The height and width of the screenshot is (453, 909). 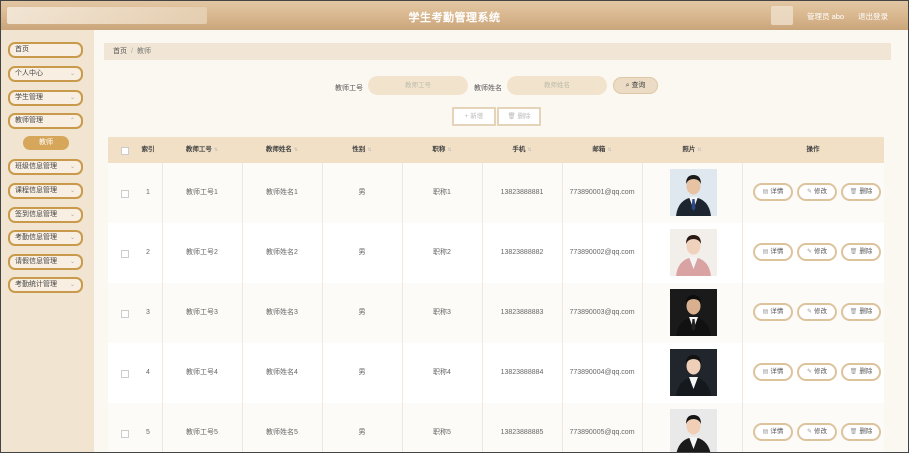 I want to click on col-email: 邮箱 ⇅, so click(x=602, y=150).